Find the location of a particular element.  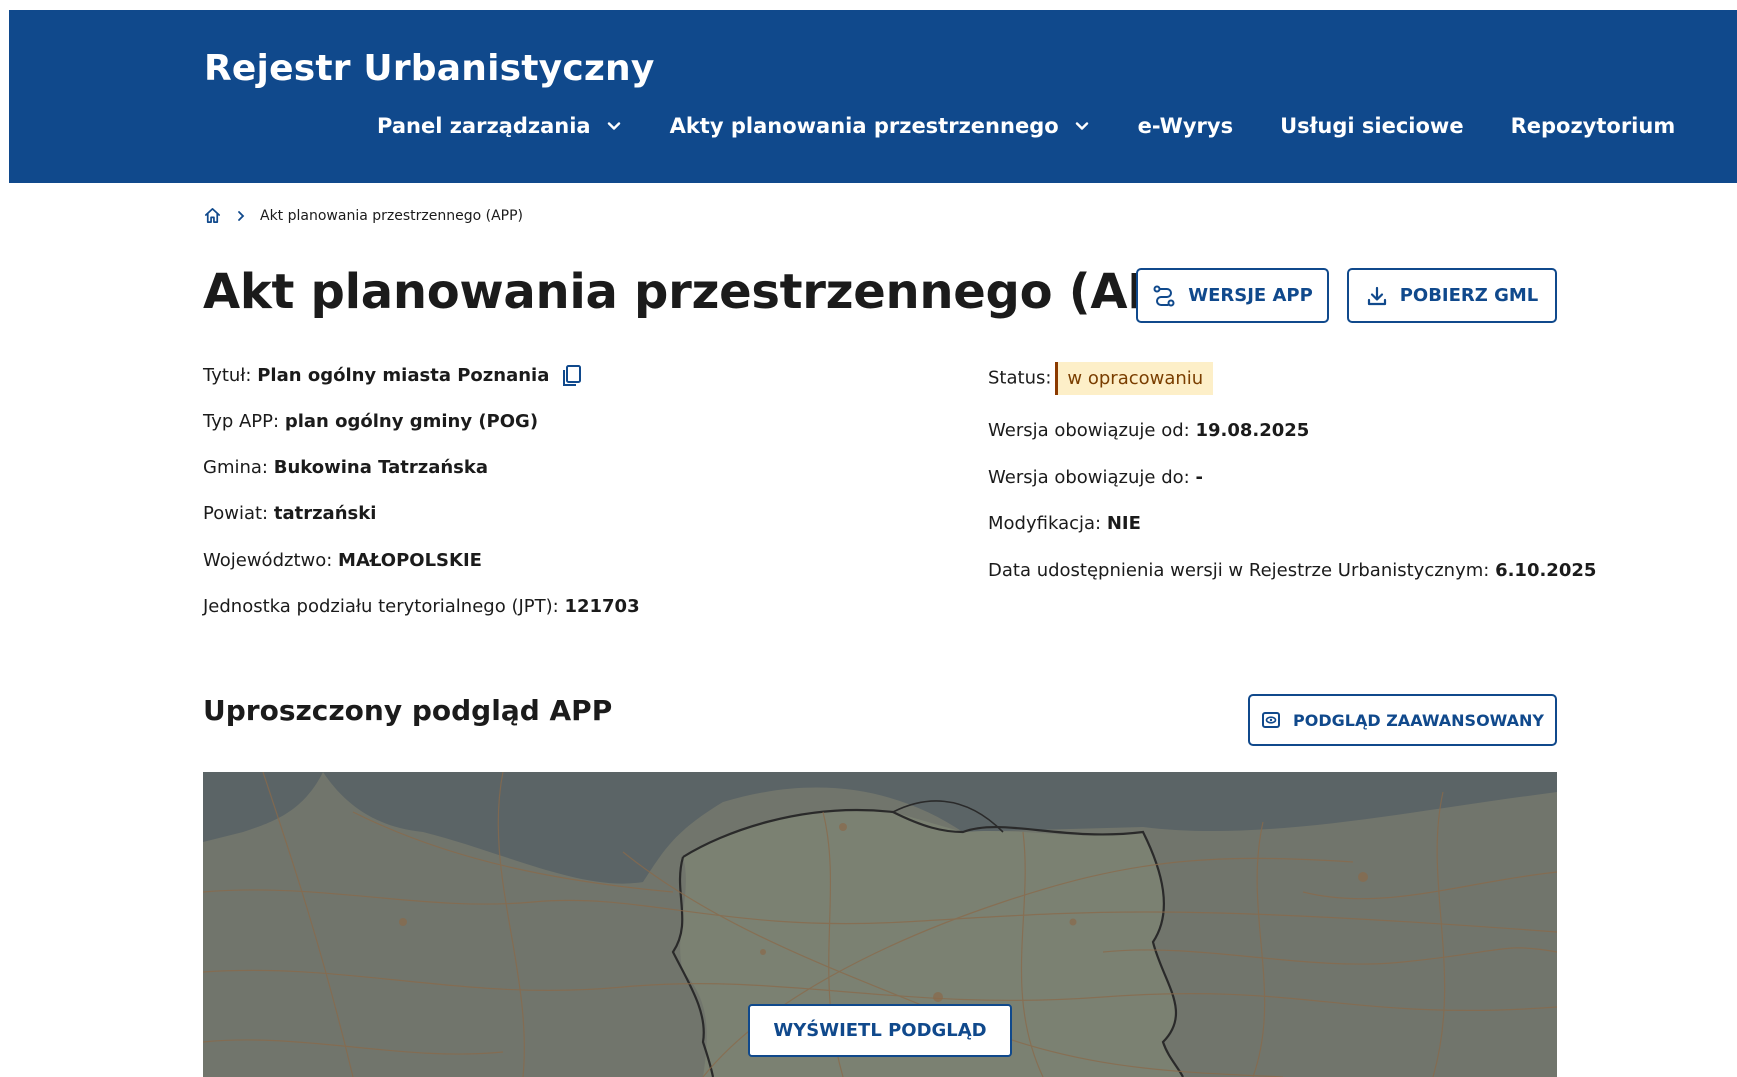

download-icon is located at coordinates (1376, 295).